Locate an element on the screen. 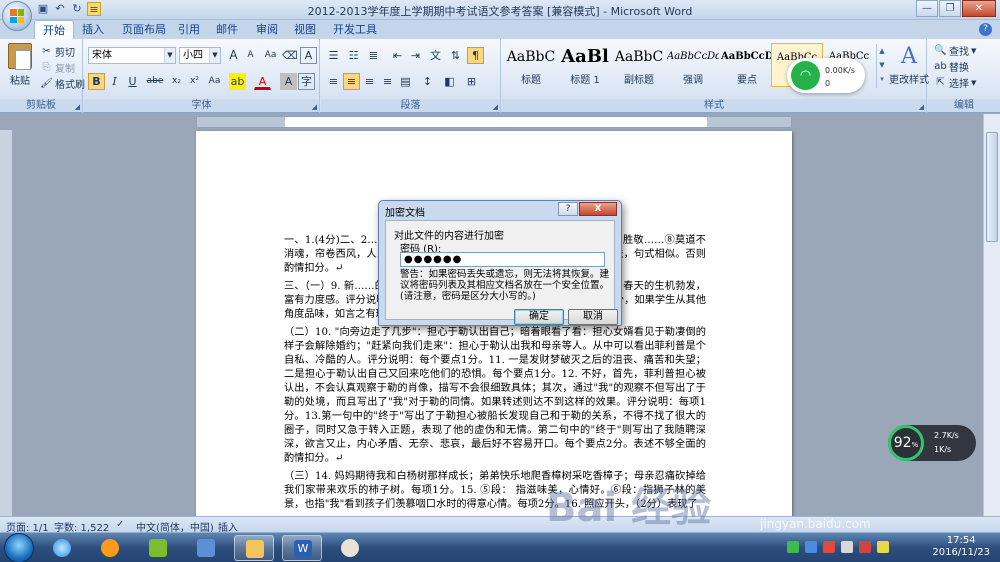  password-input: ●●●●●● is located at coordinates (502, 259).